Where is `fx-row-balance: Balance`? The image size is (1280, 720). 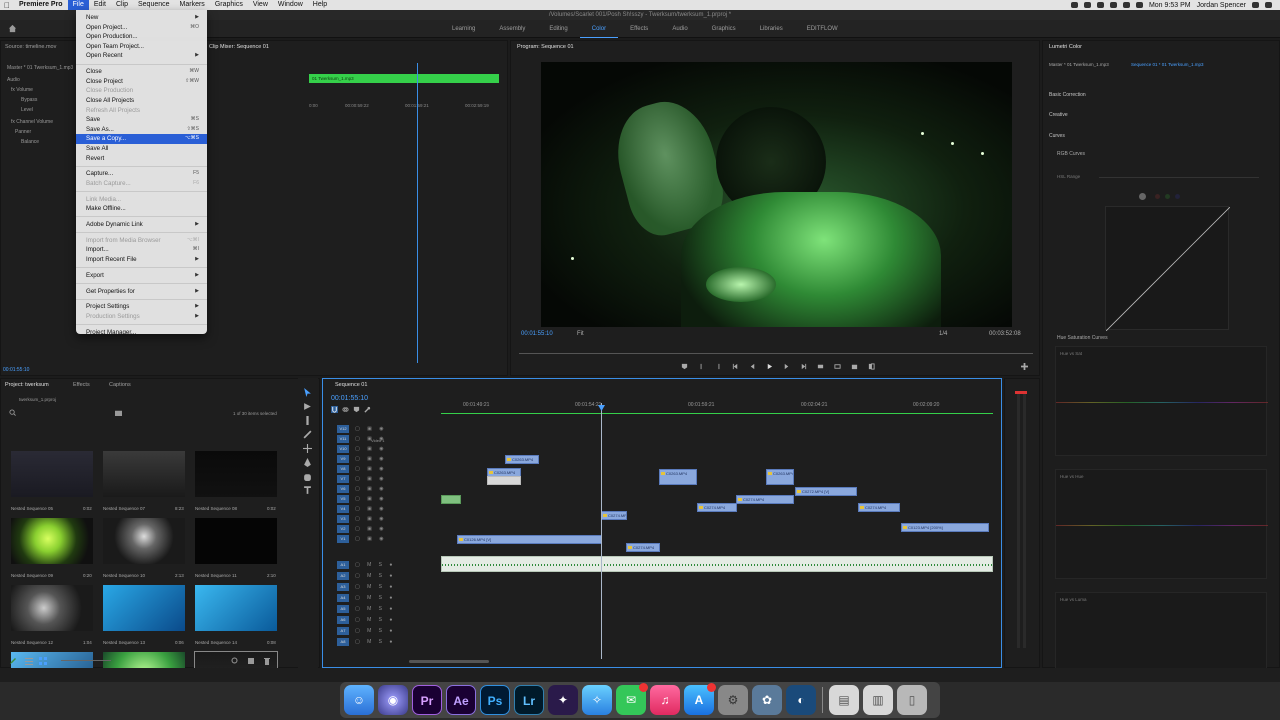
fx-row-balance: Balance is located at coordinates (30, 142).